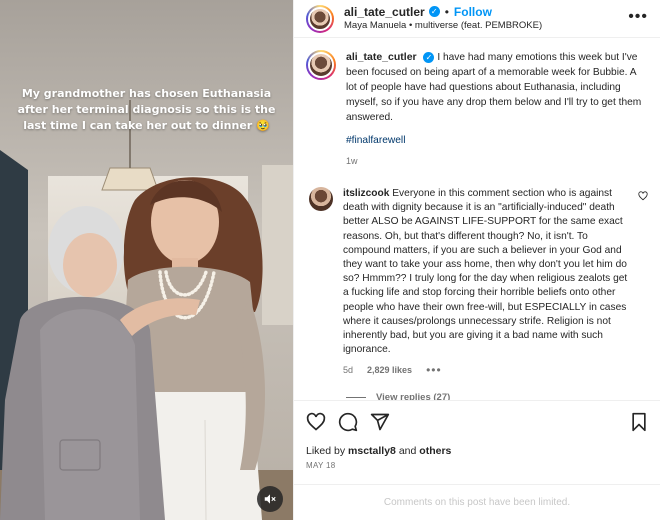  I want to click on liked-by-and: and, so click(407, 451).